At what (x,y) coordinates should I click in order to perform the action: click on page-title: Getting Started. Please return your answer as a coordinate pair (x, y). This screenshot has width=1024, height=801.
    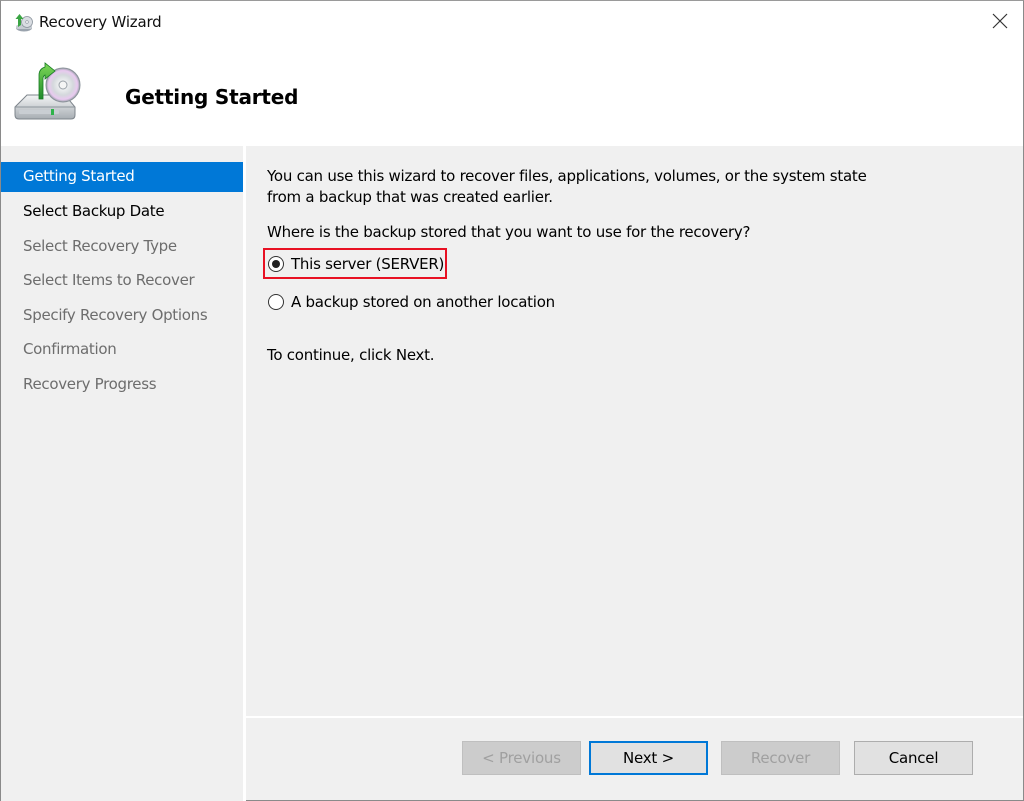
    Looking at the image, I should click on (212, 97).